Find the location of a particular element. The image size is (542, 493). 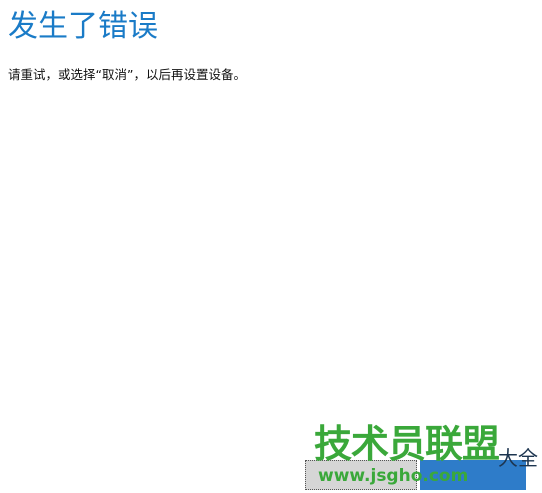

watermark-suffix: 大全 is located at coordinates (518, 458).